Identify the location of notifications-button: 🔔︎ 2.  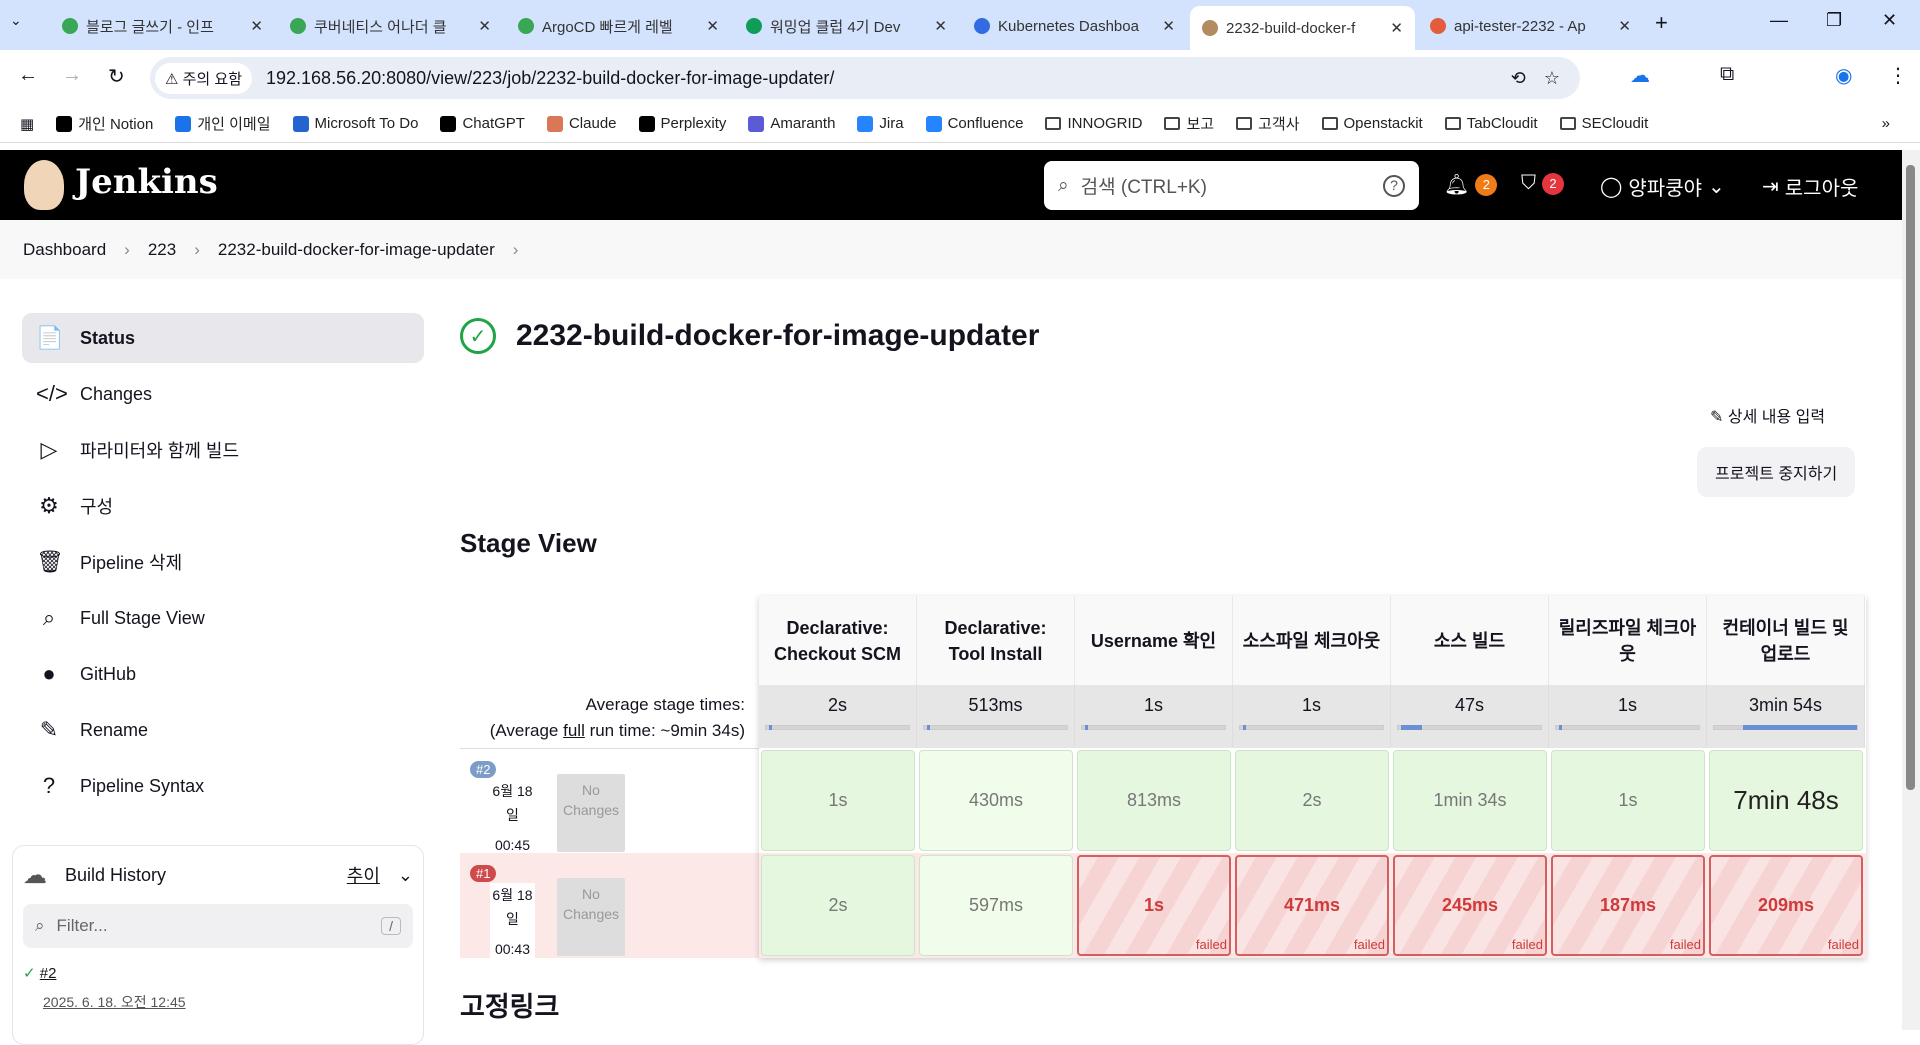
(1471, 184).